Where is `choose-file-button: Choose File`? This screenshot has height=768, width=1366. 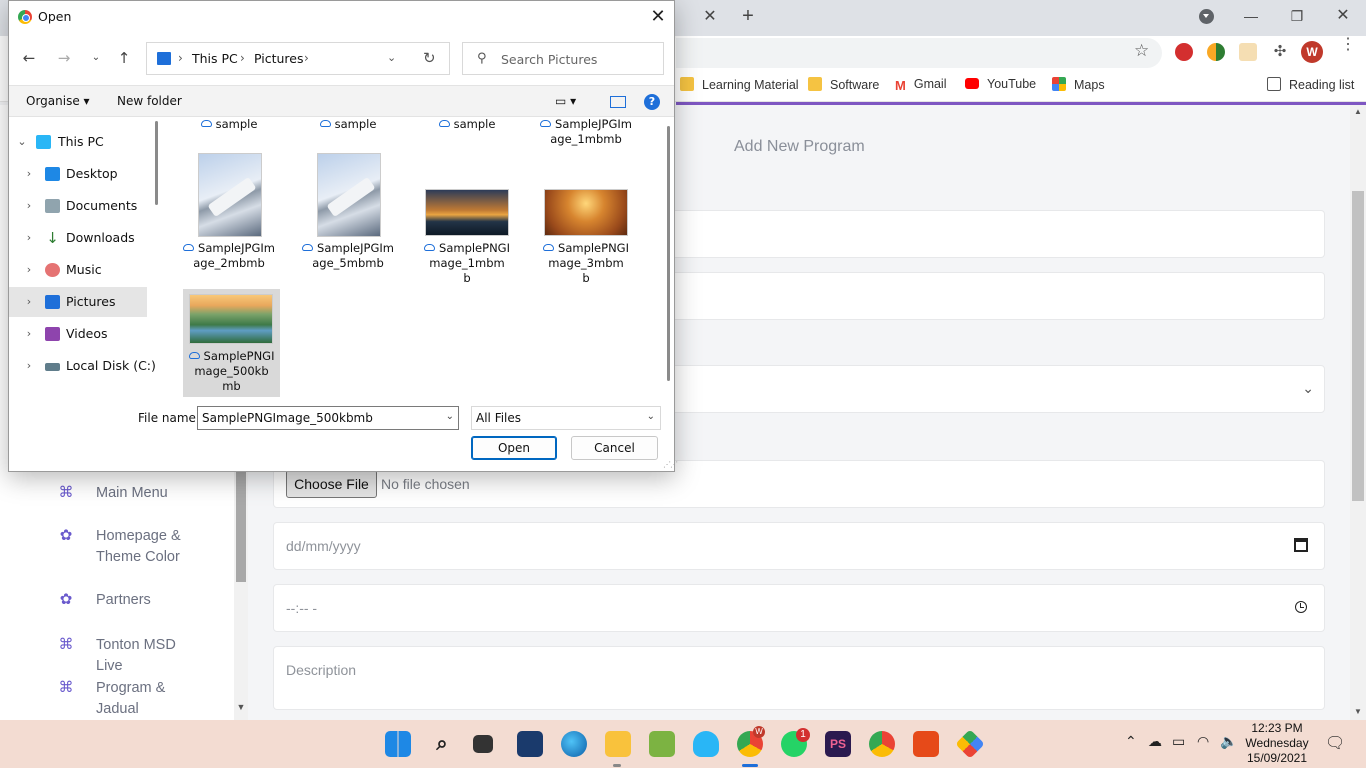
choose-file-button: Choose File is located at coordinates (331, 484).